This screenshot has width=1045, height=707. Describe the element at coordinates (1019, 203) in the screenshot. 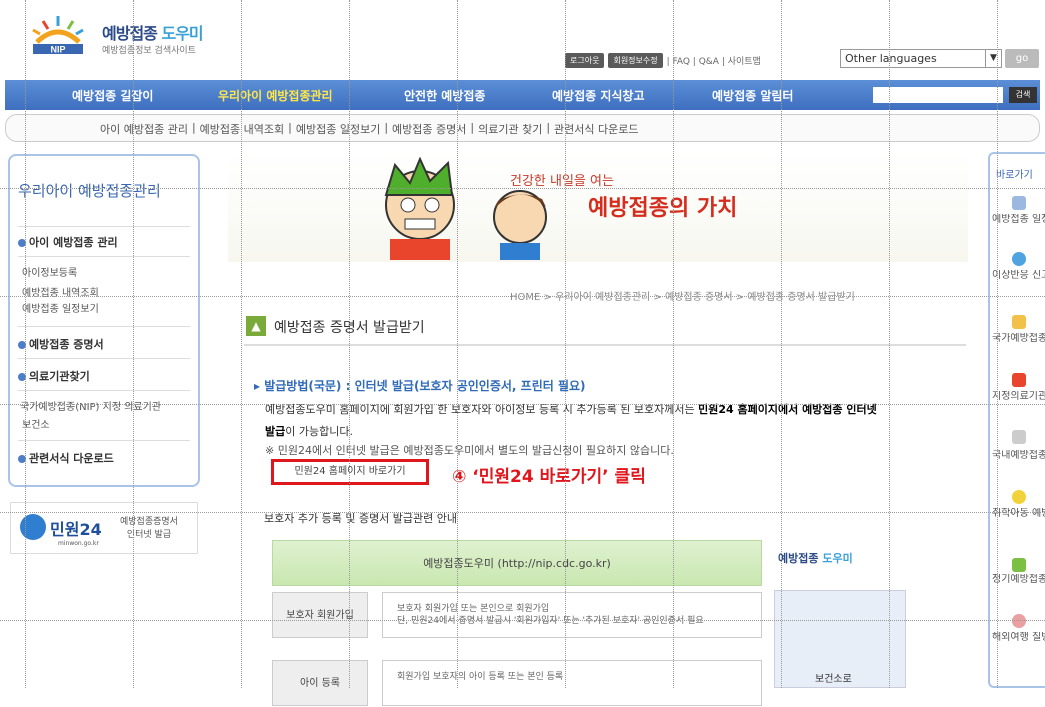

I see `calendar-icon` at that location.